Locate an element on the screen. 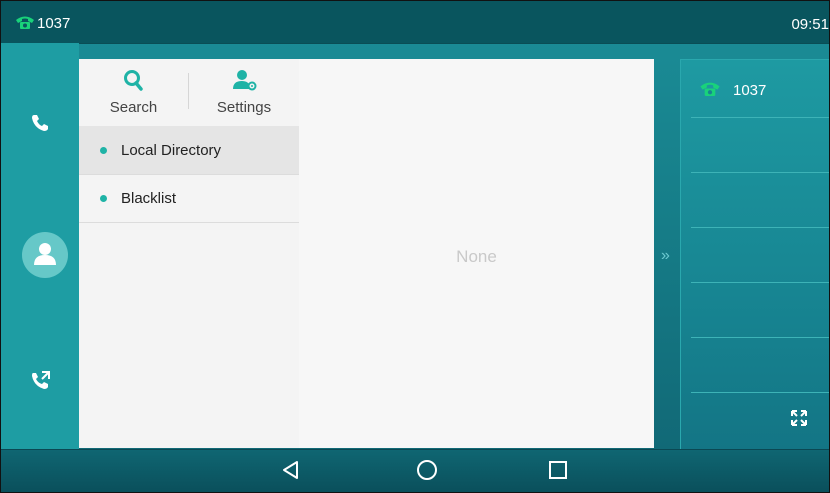 This screenshot has width=830, height=493. back-button is located at coordinates (291, 472).